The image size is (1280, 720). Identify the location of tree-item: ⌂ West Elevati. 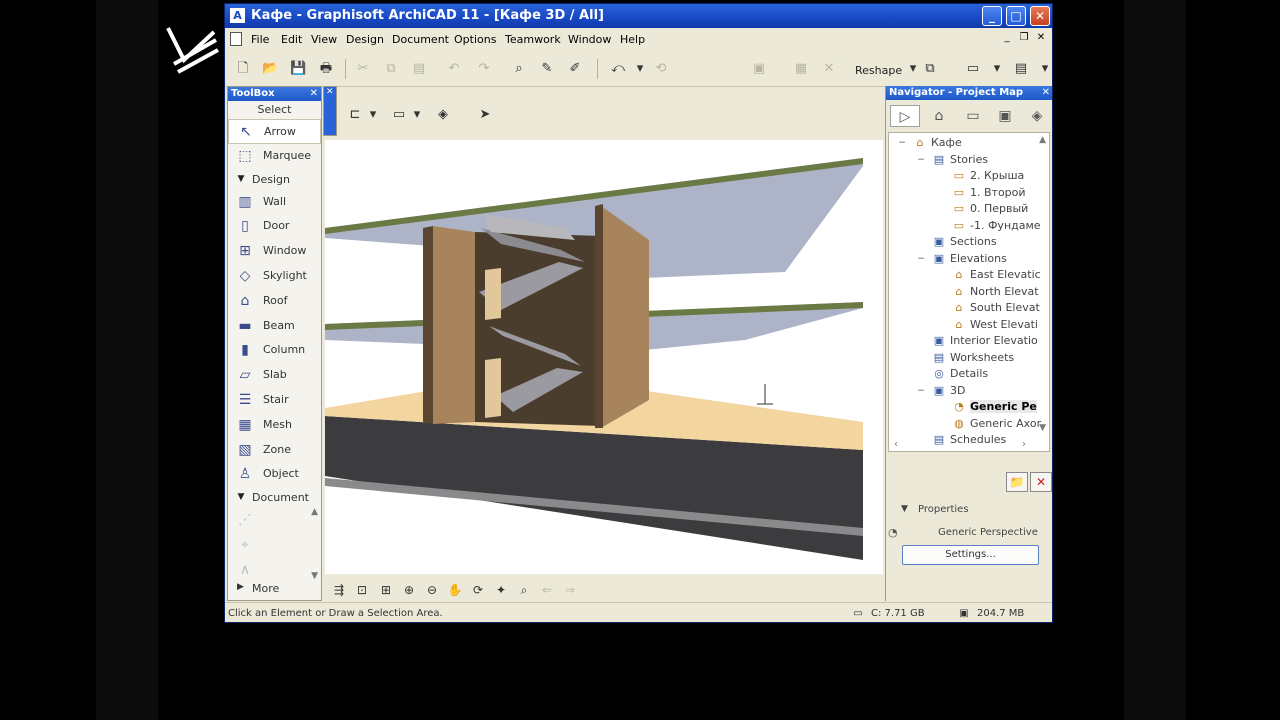
(994, 325).